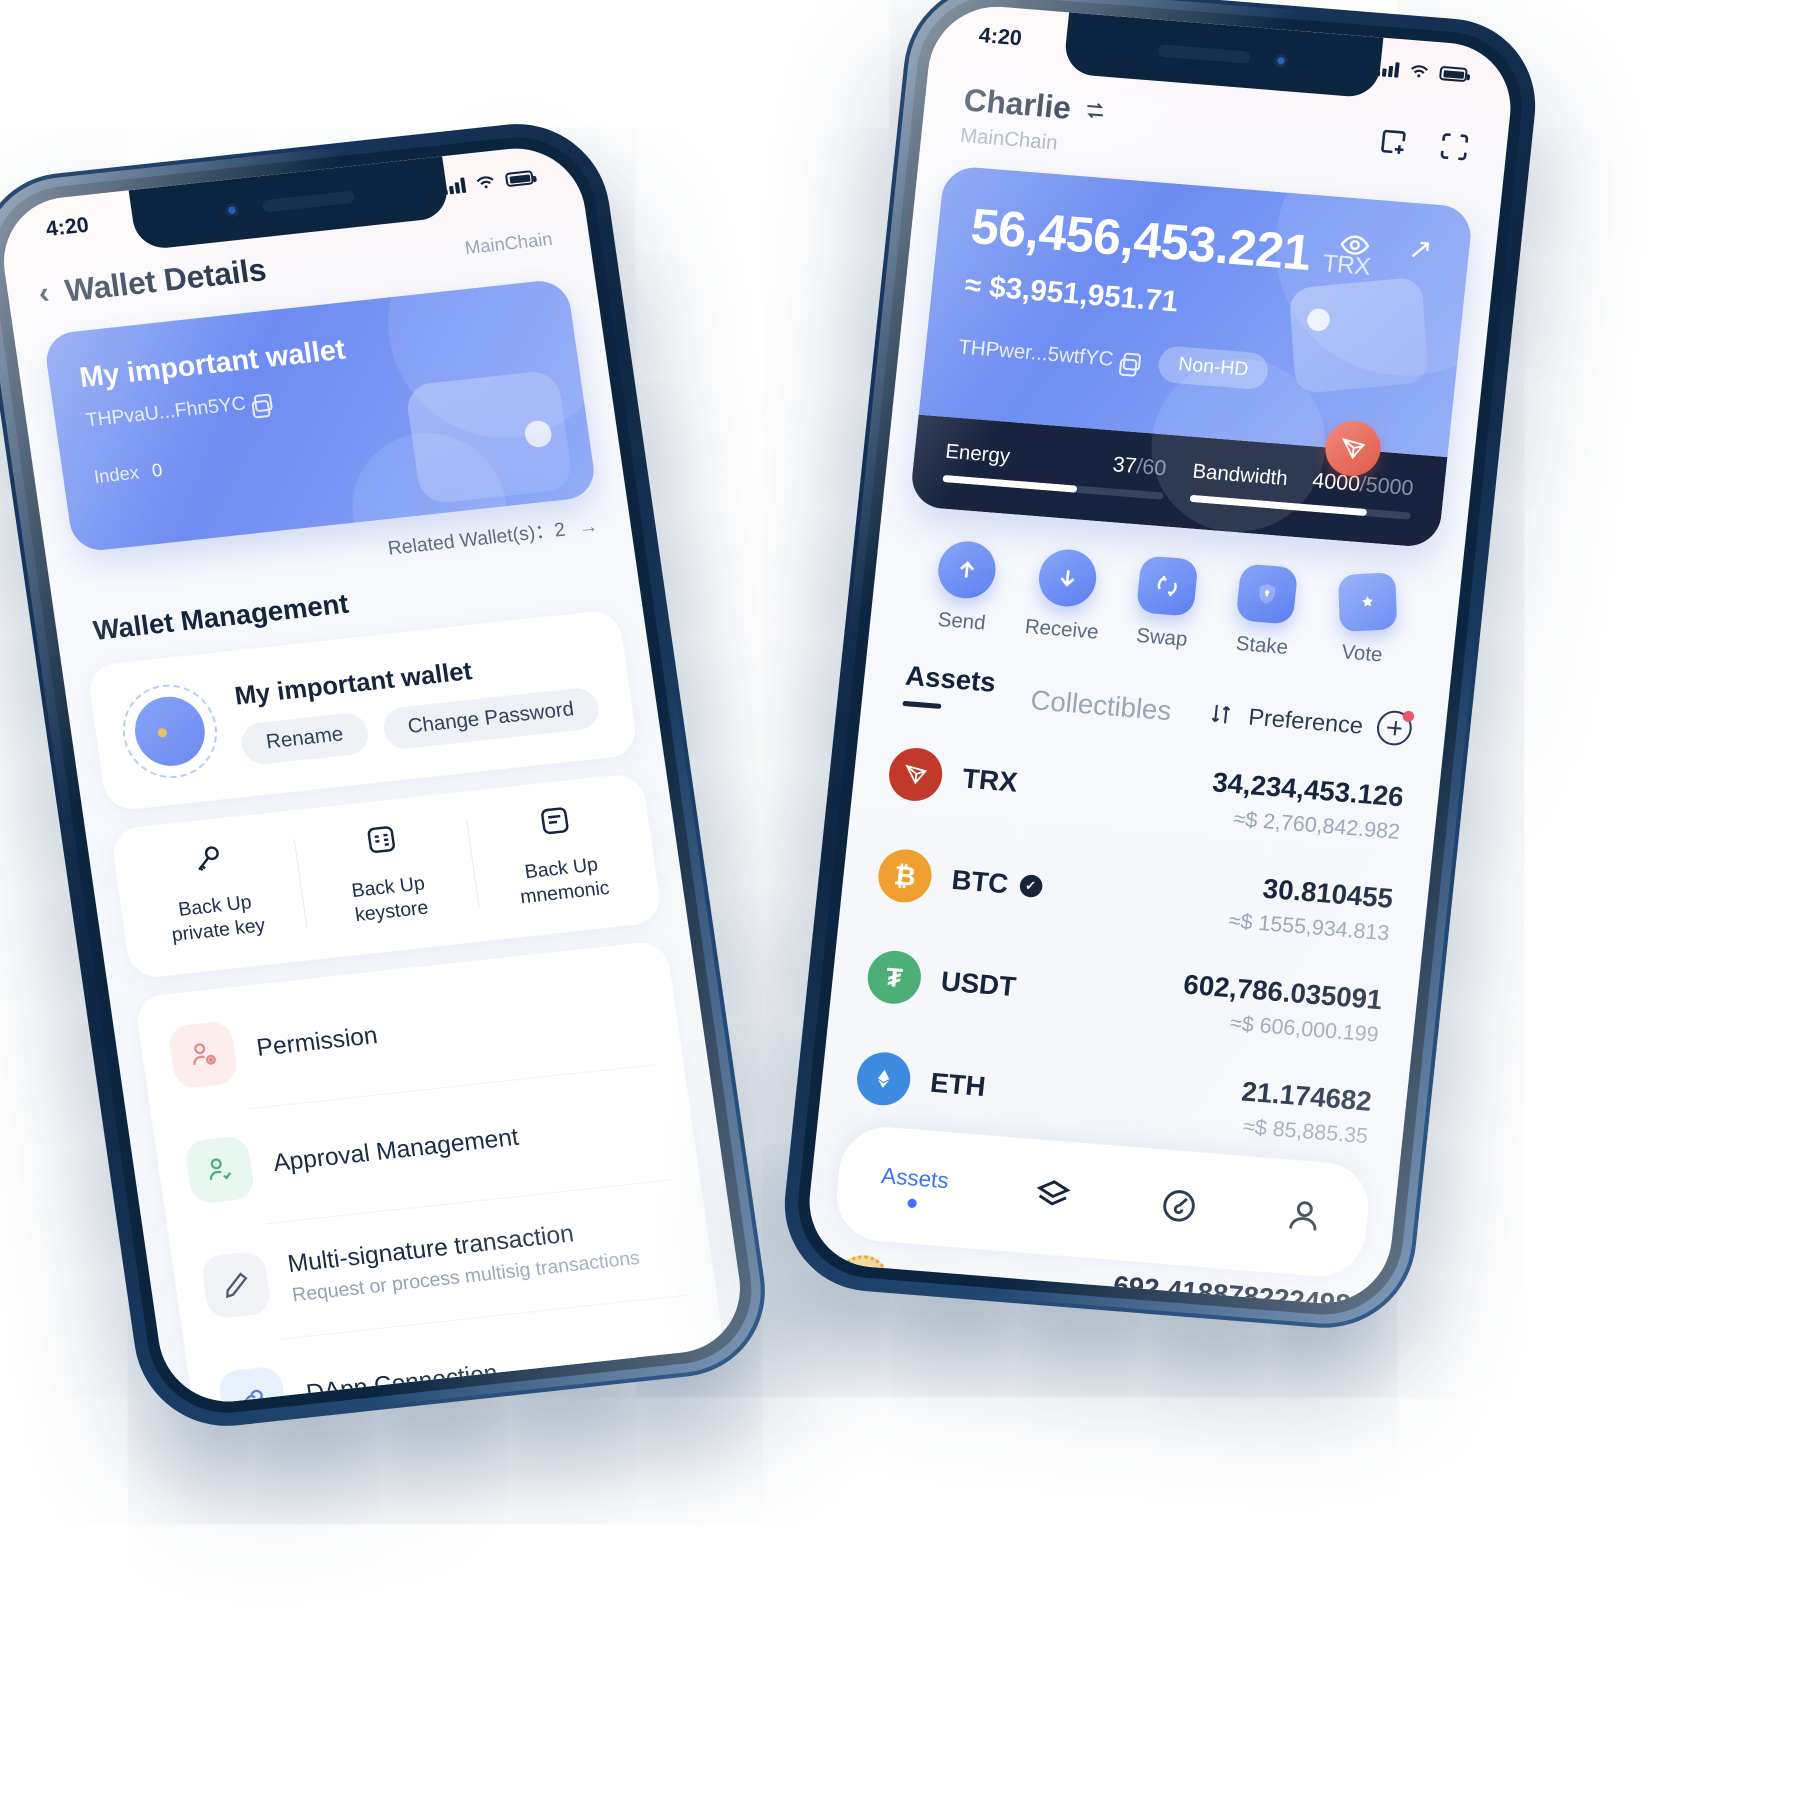  Describe the element at coordinates (1067, 578) in the screenshot. I see `arrow-down-icon` at that location.